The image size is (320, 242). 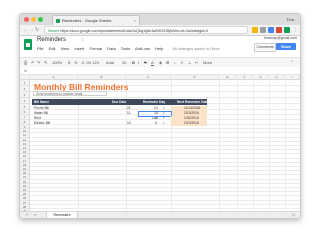 What do you see at coordinates (189, 62) in the screenshot?
I see `valign-icon: ⊥` at bounding box center [189, 62].